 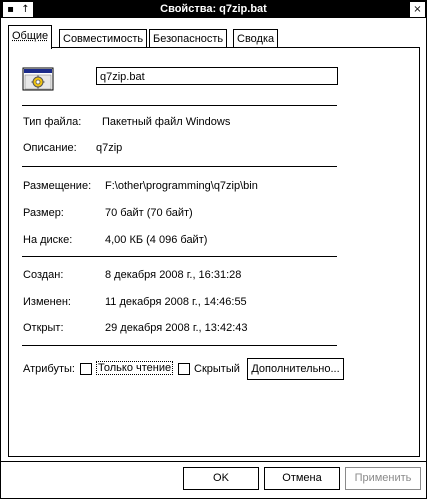 I want to click on footer-separator, so click(x=213, y=461).